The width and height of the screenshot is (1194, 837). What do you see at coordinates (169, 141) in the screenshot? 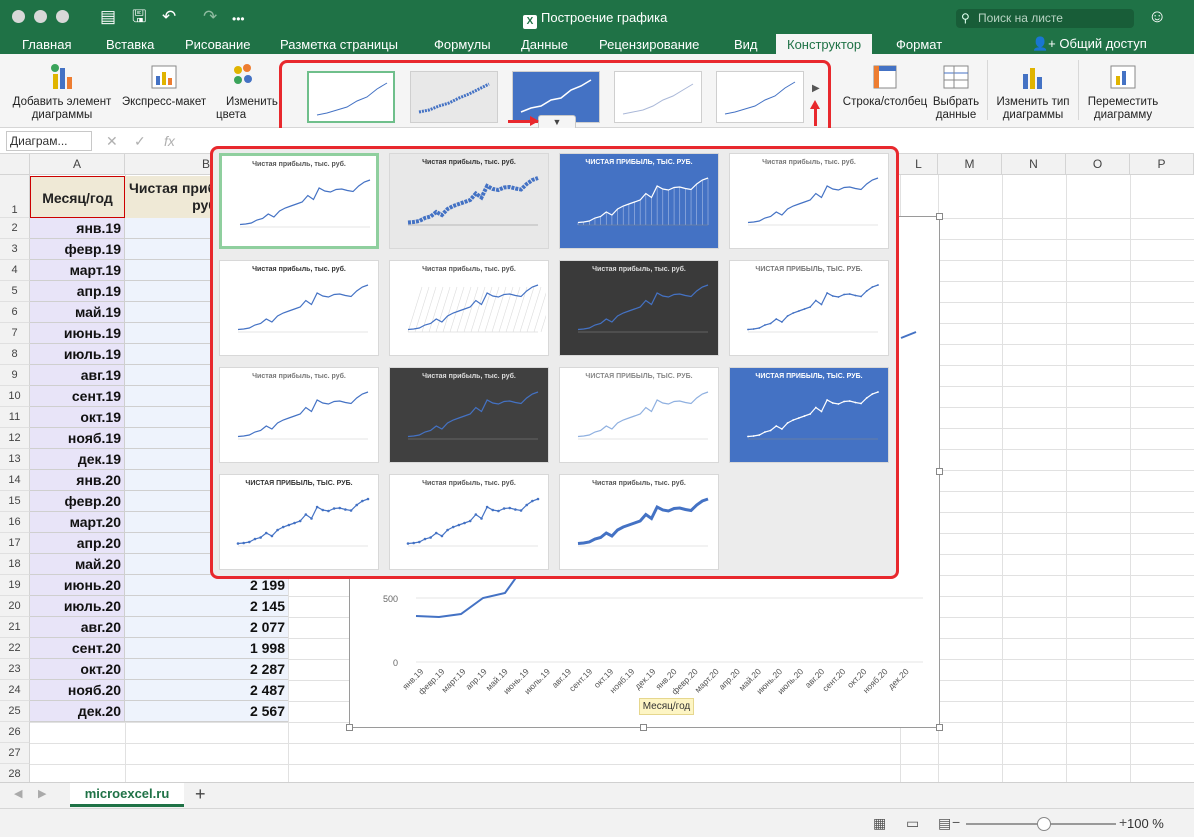
I see `function-icon: fx` at bounding box center [169, 141].